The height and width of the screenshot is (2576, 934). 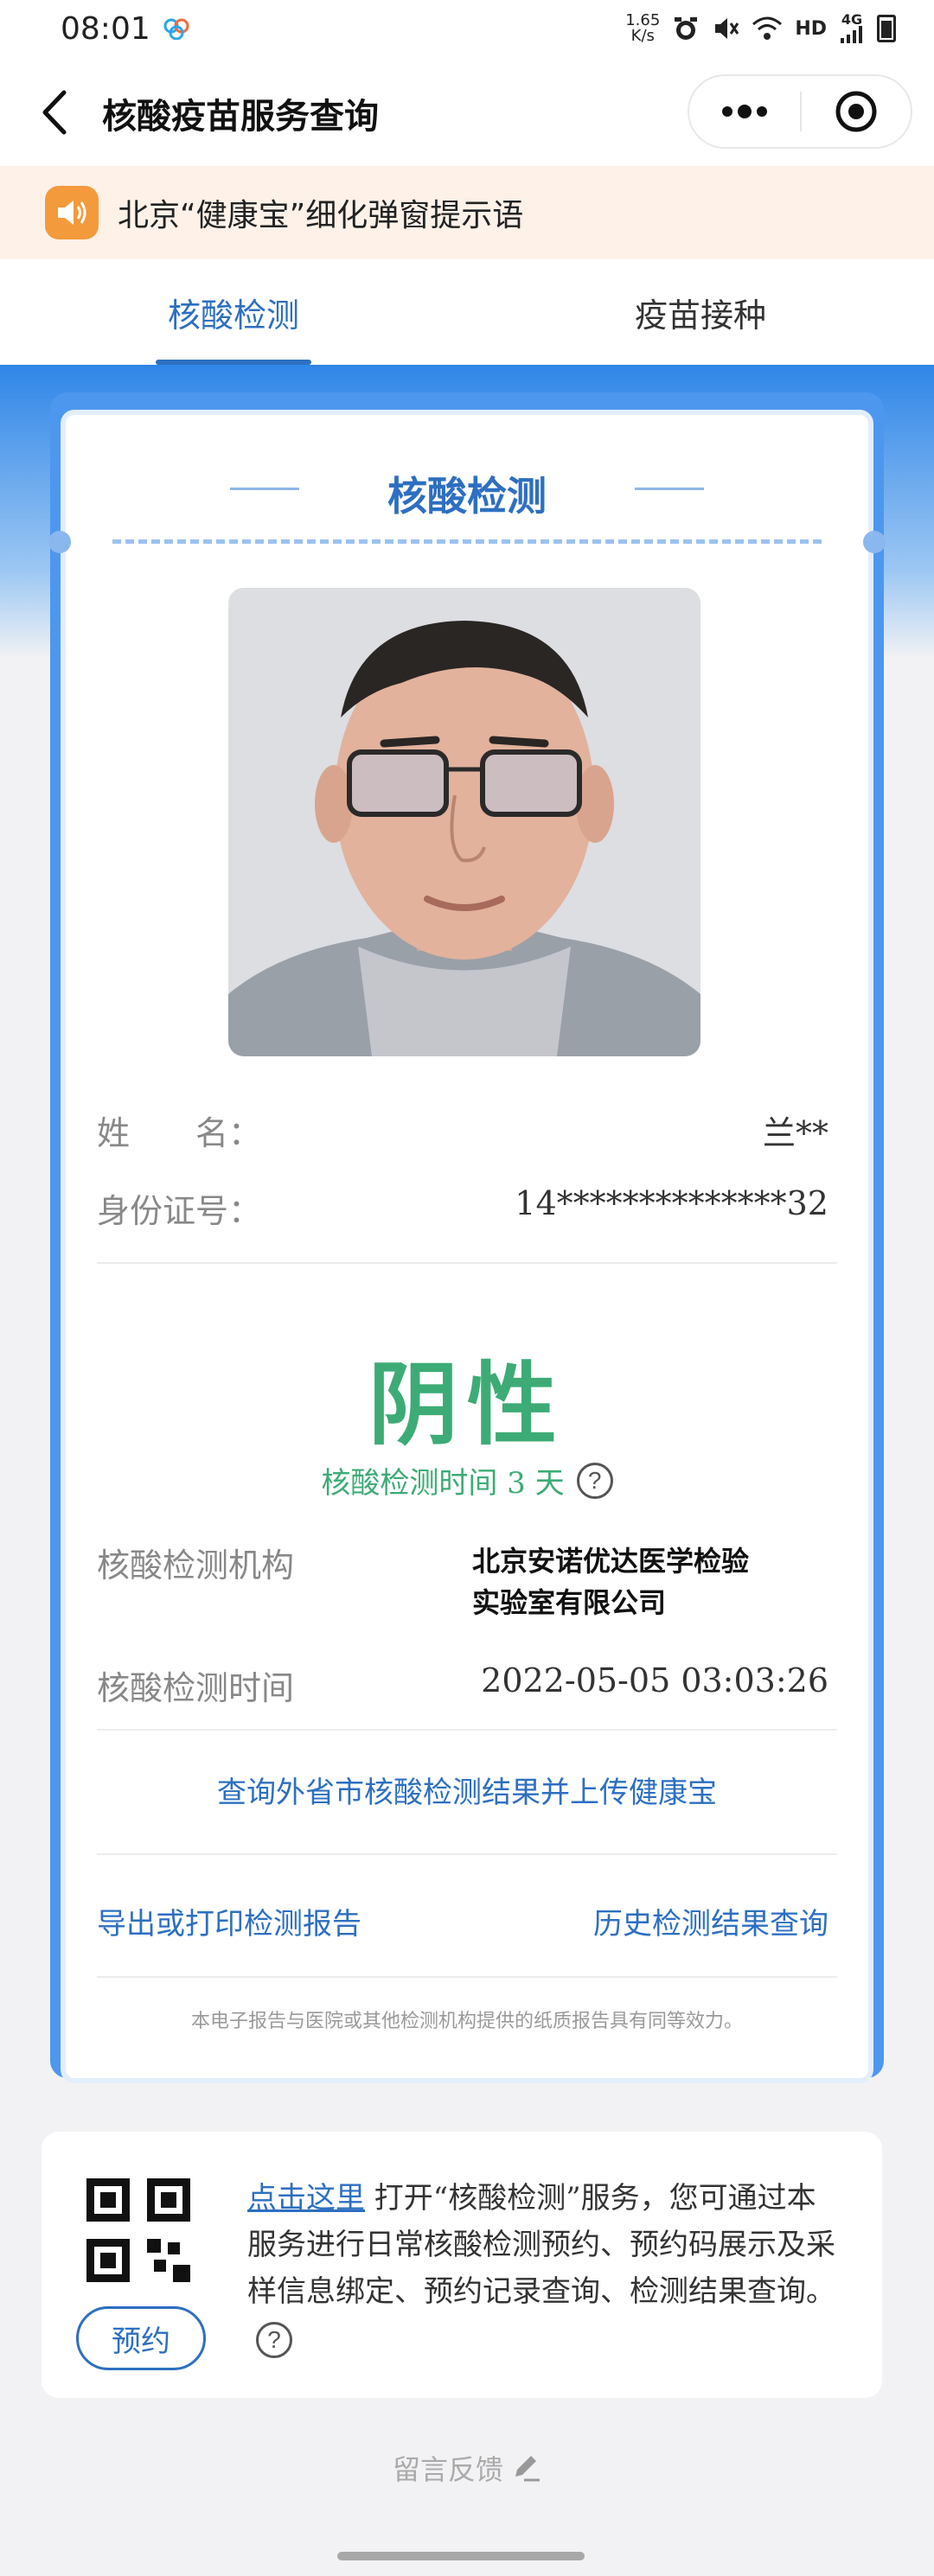 I want to click on battery-icon, so click(x=886, y=28).